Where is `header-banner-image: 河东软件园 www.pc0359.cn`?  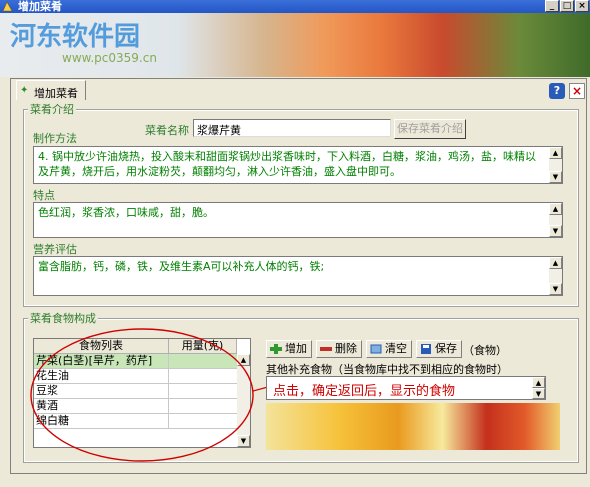 header-banner-image: 河东软件园 www.pc0359.cn is located at coordinates (295, 45).